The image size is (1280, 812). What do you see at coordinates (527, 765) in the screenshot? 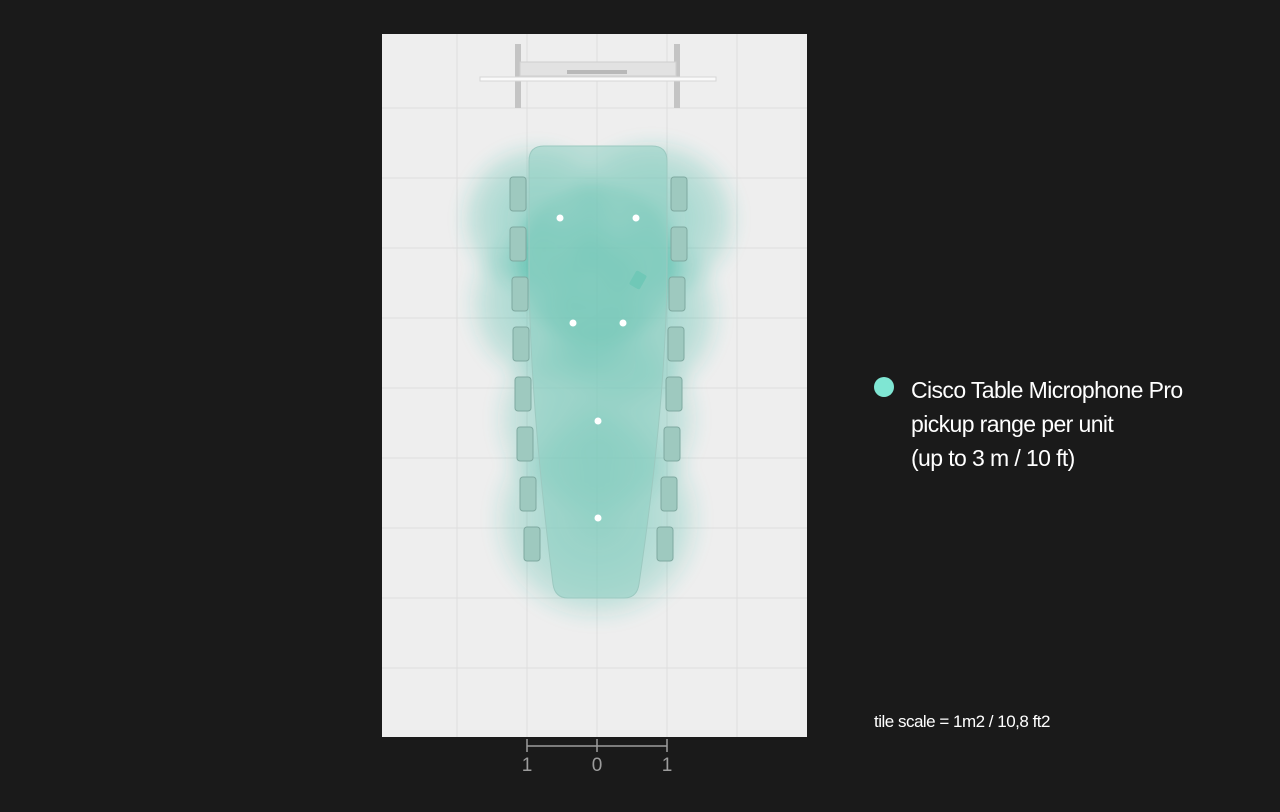
I see `scale-label-left: 1` at bounding box center [527, 765].